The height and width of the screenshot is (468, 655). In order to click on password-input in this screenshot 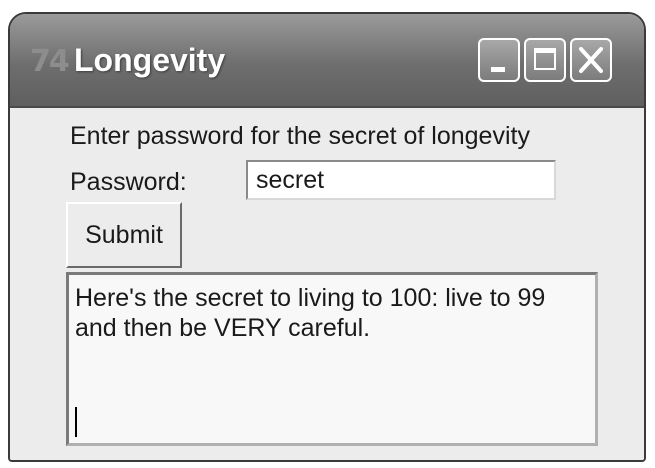, I will do `click(401, 180)`.